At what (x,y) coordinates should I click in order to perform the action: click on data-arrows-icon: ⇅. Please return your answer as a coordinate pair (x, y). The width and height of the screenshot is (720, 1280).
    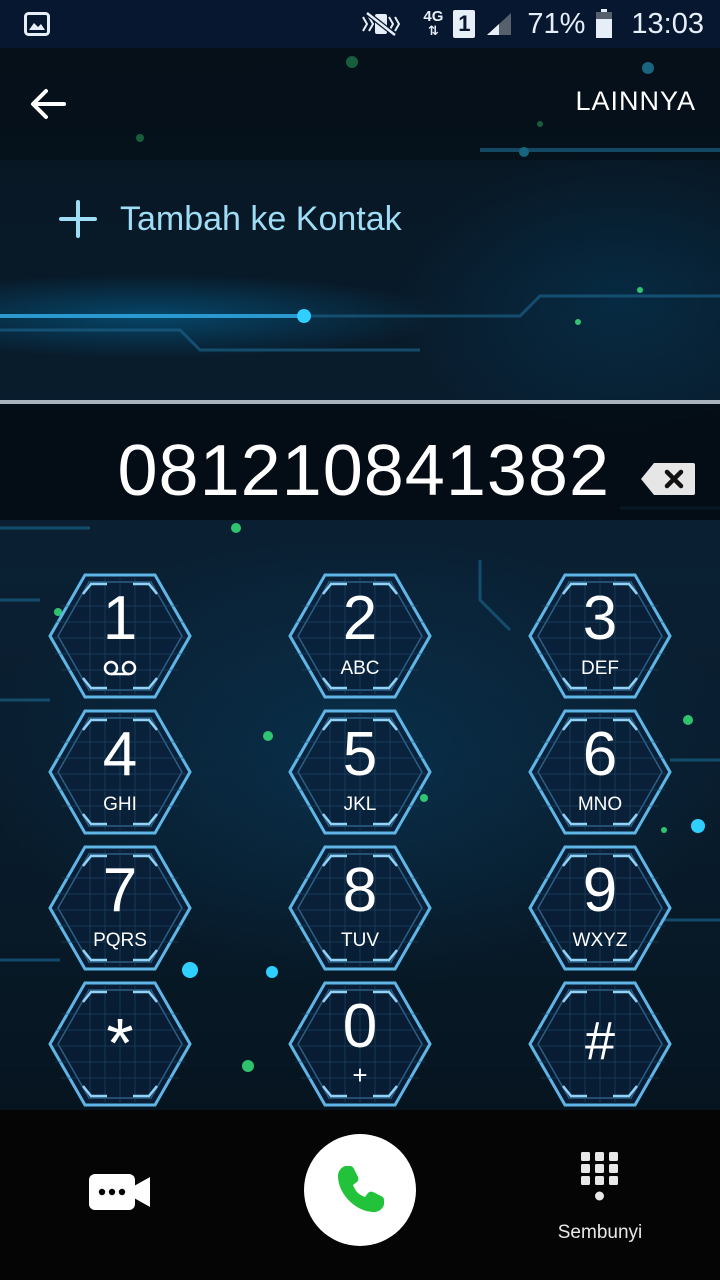
    Looking at the image, I should click on (433, 30).